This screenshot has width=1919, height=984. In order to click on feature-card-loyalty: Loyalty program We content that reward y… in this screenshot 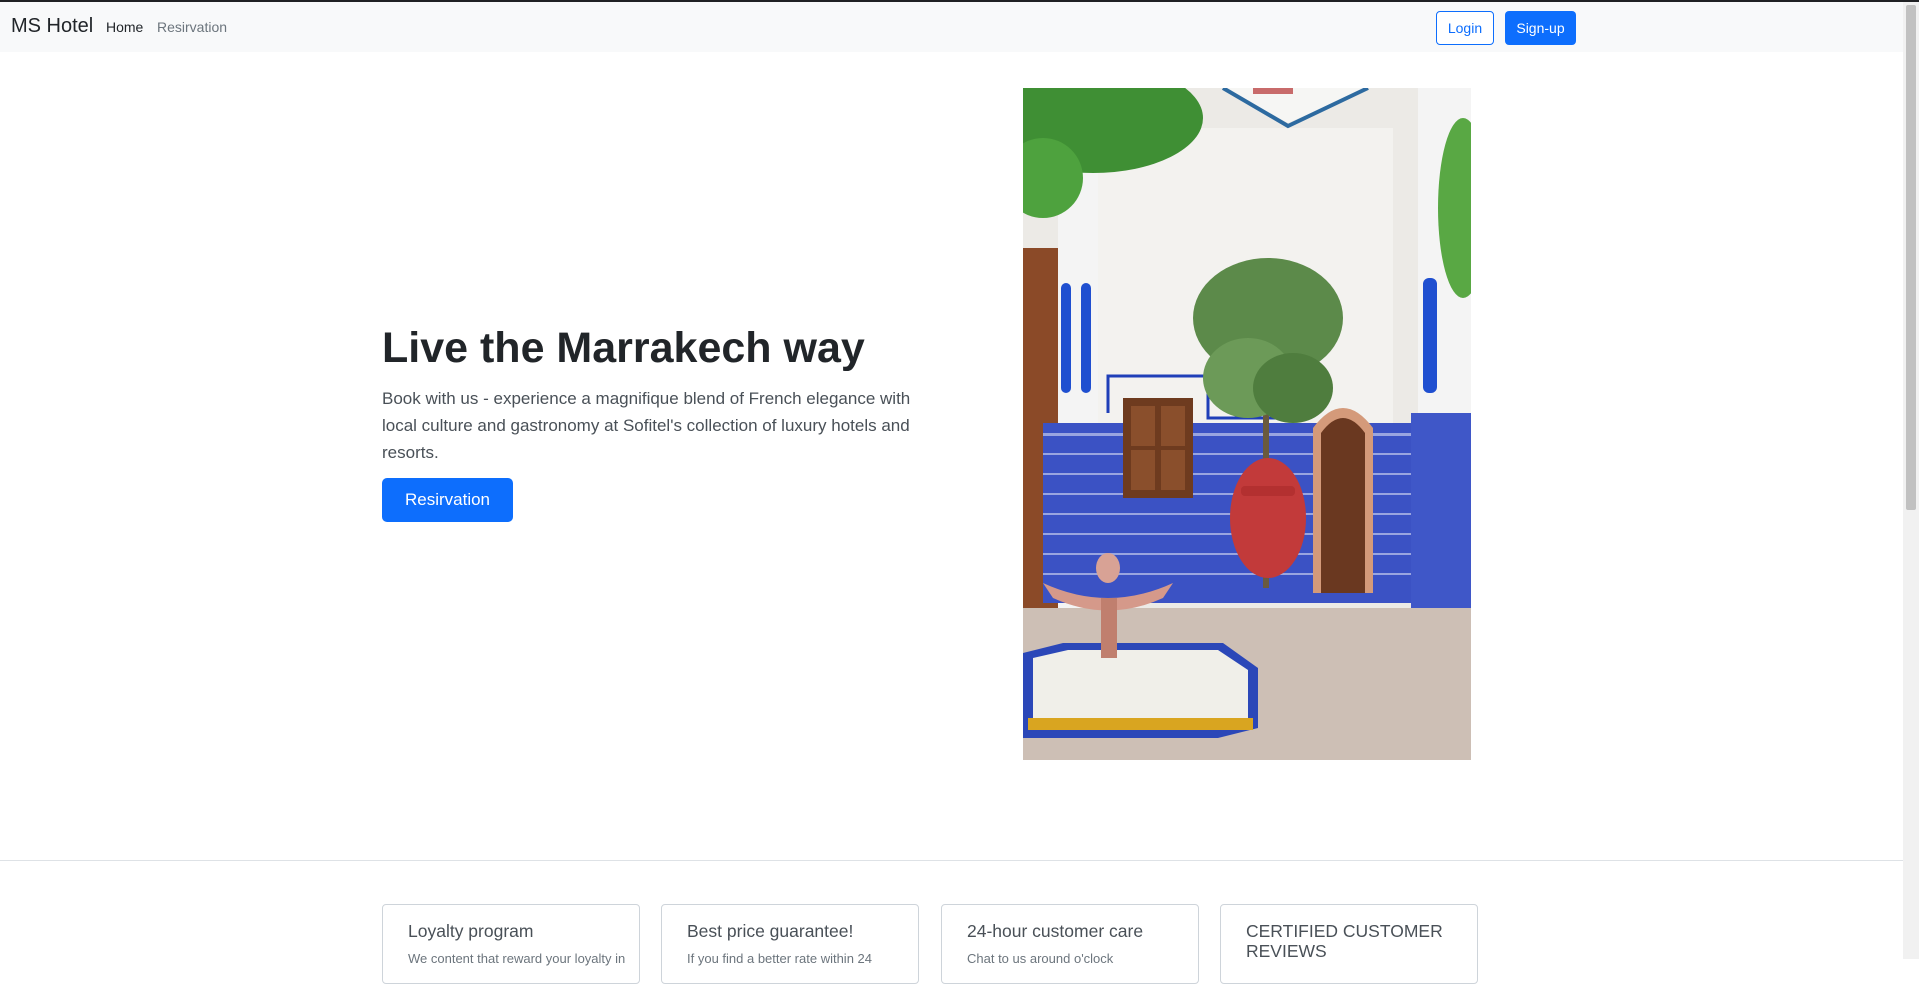, I will do `click(511, 944)`.